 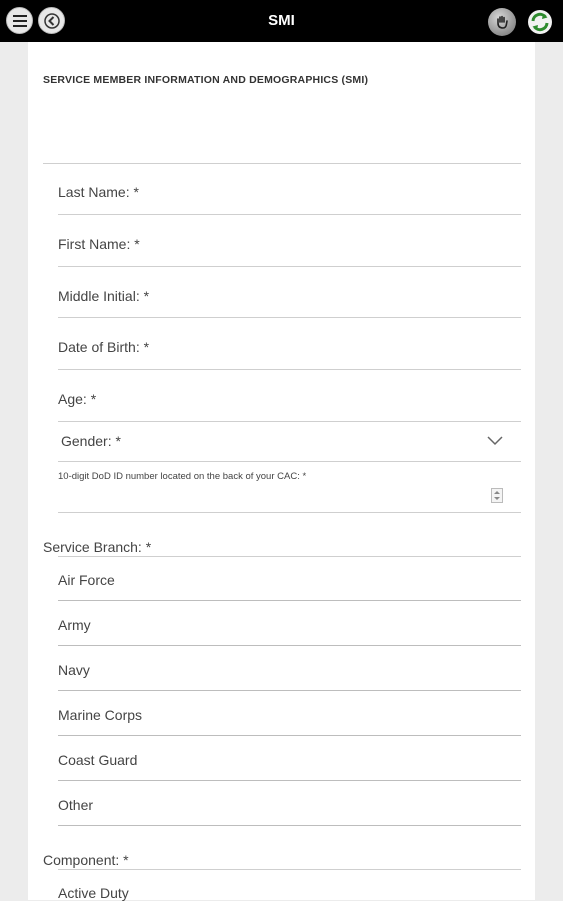 I want to click on stepper-arrows-icon, so click(x=497, y=495).